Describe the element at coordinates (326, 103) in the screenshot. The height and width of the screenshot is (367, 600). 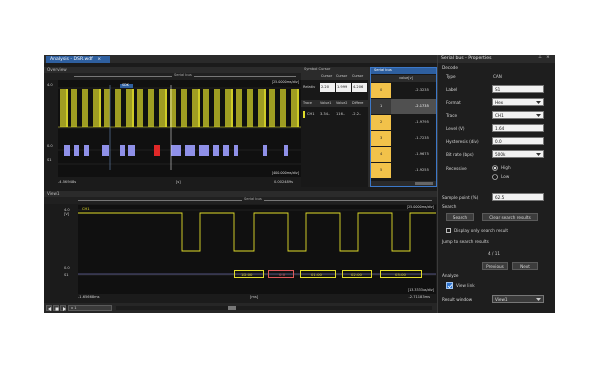
I see `cursor-col-value1: Value1` at that location.